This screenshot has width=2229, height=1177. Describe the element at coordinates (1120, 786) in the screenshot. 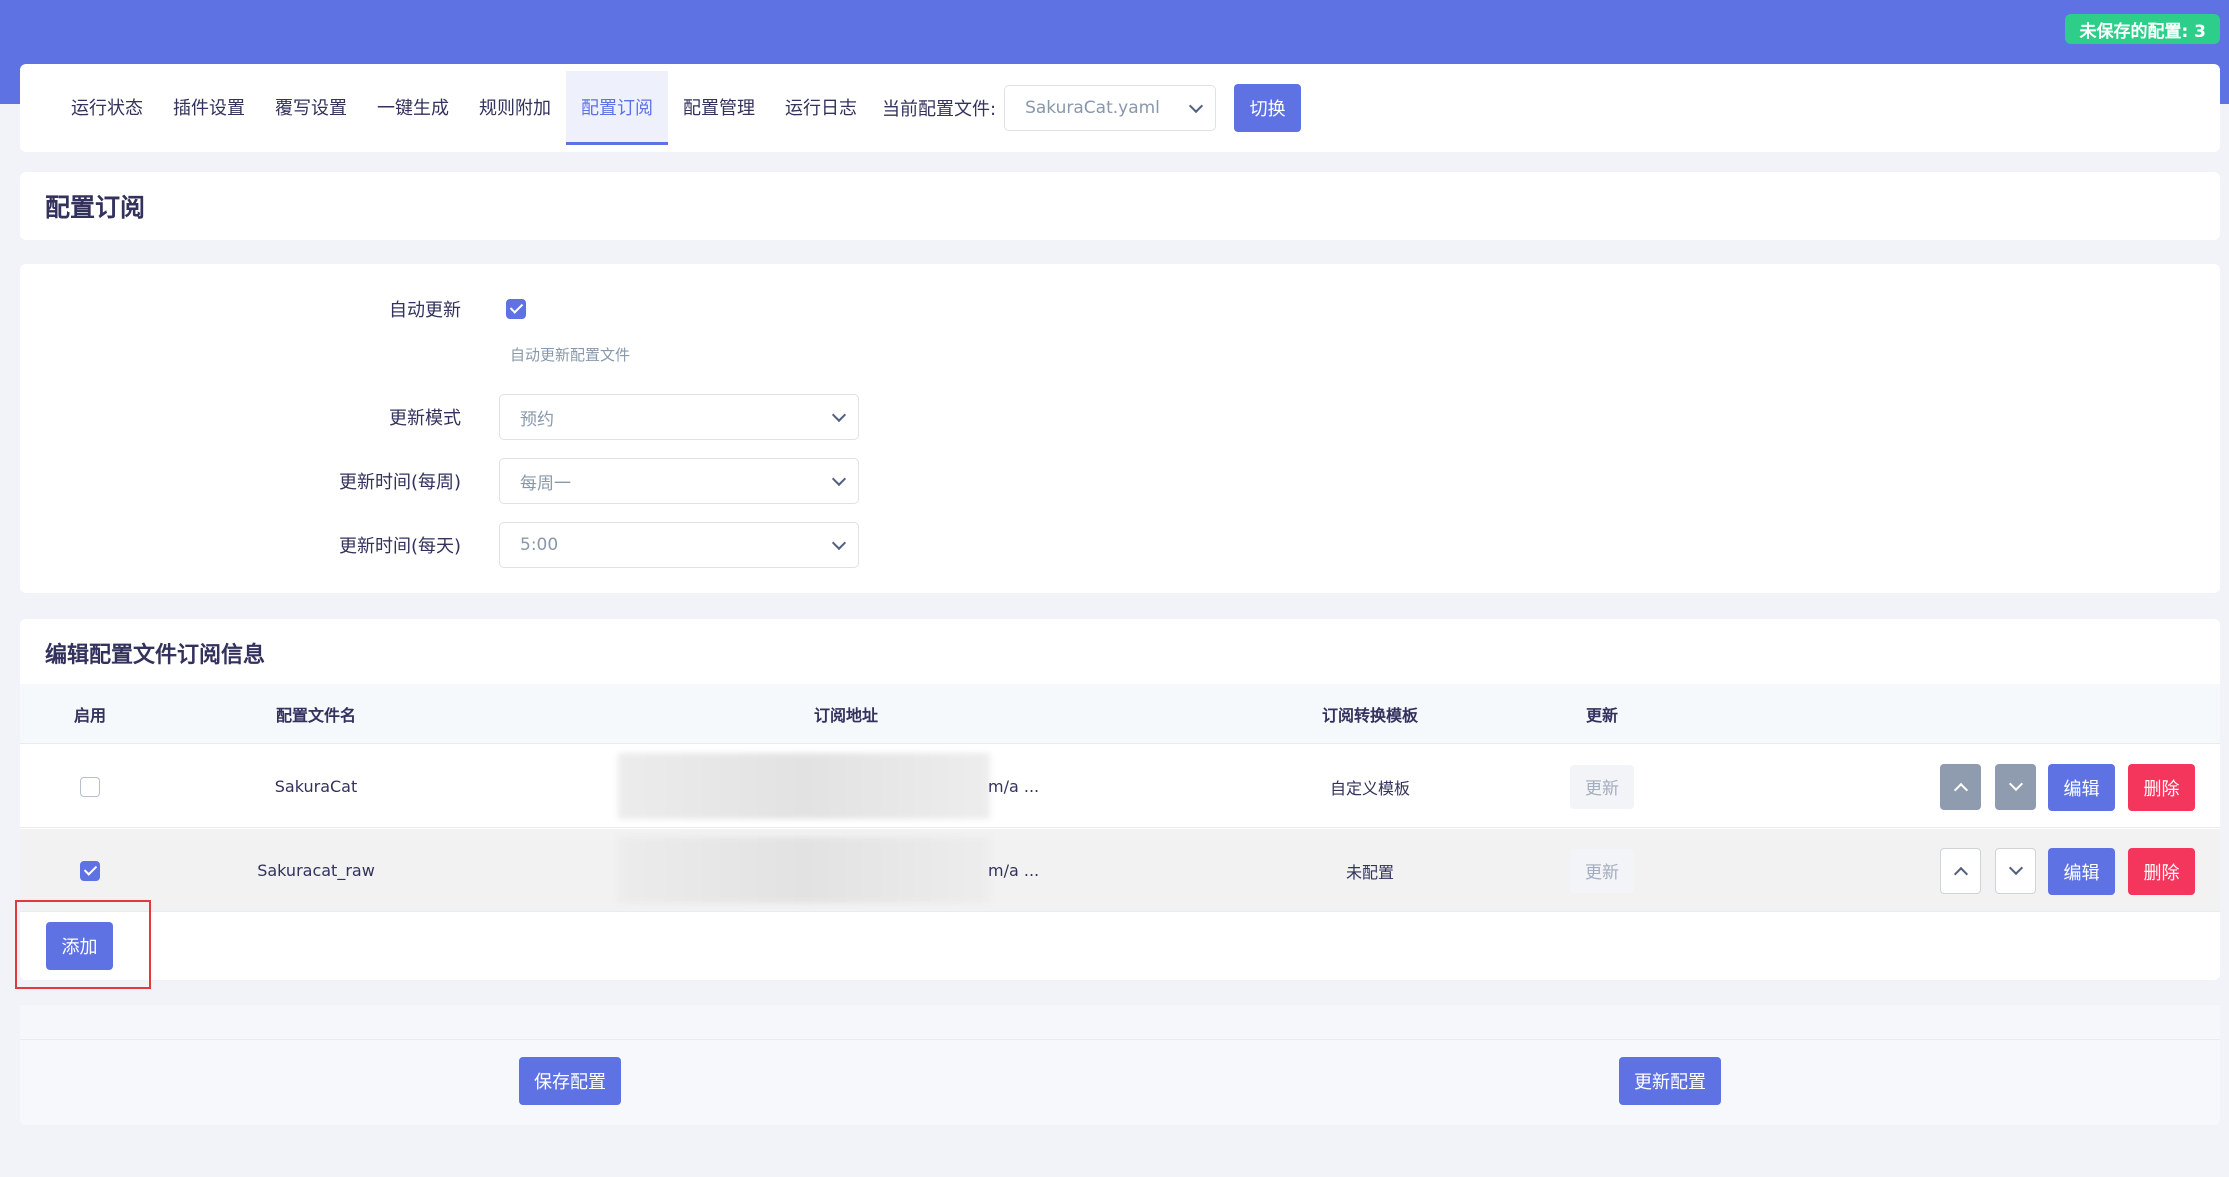

I see `table-row: SakuraCat m/a ... 自定义模板 更新 编辑 删除` at that location.